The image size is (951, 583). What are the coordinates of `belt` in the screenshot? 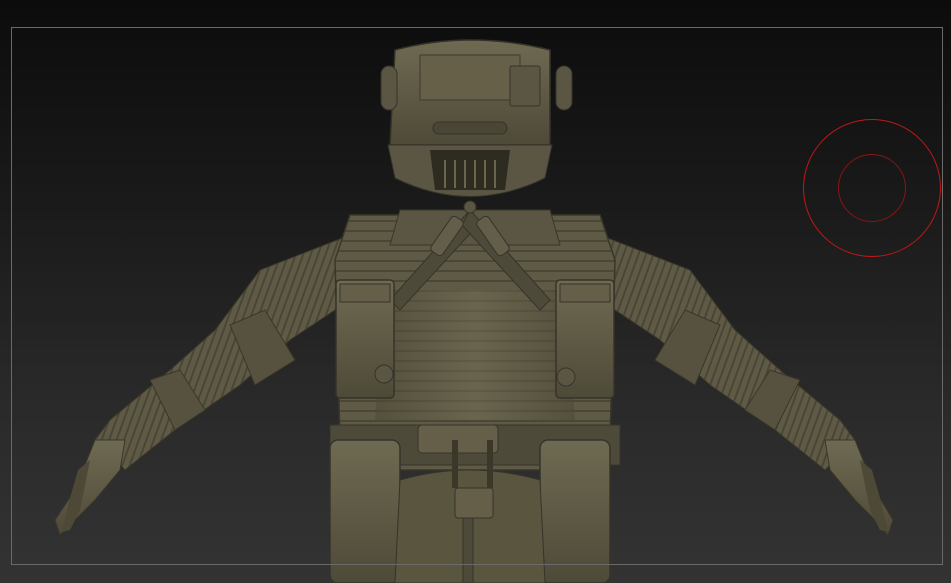 It's located at (475, 503).